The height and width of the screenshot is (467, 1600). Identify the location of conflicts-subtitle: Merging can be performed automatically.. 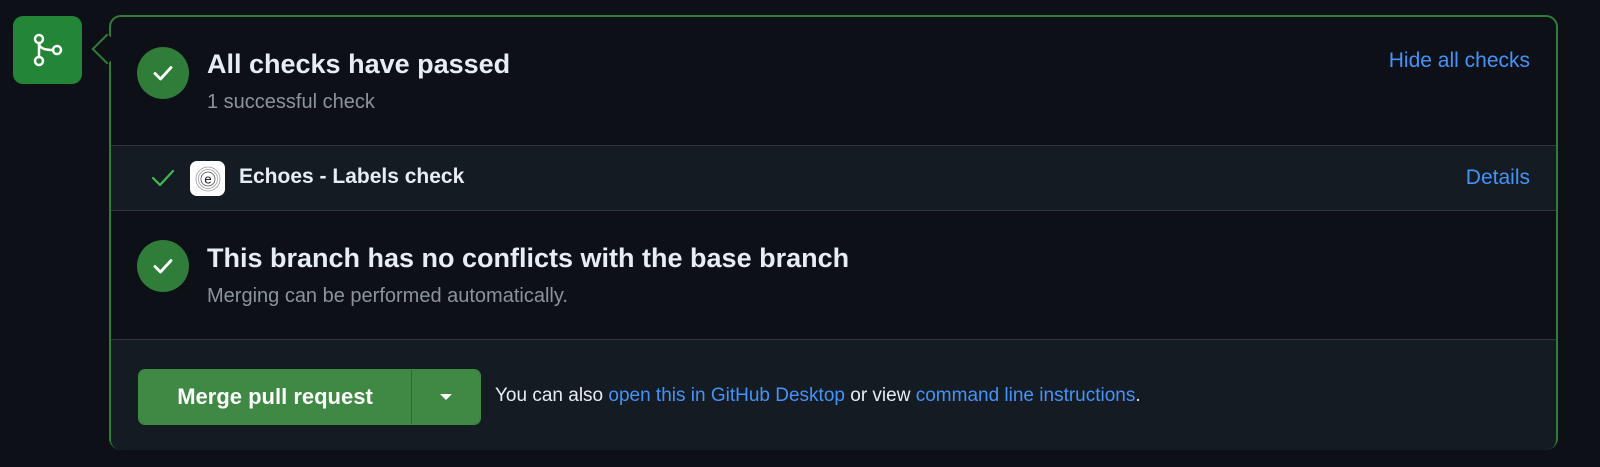
(387, 296).